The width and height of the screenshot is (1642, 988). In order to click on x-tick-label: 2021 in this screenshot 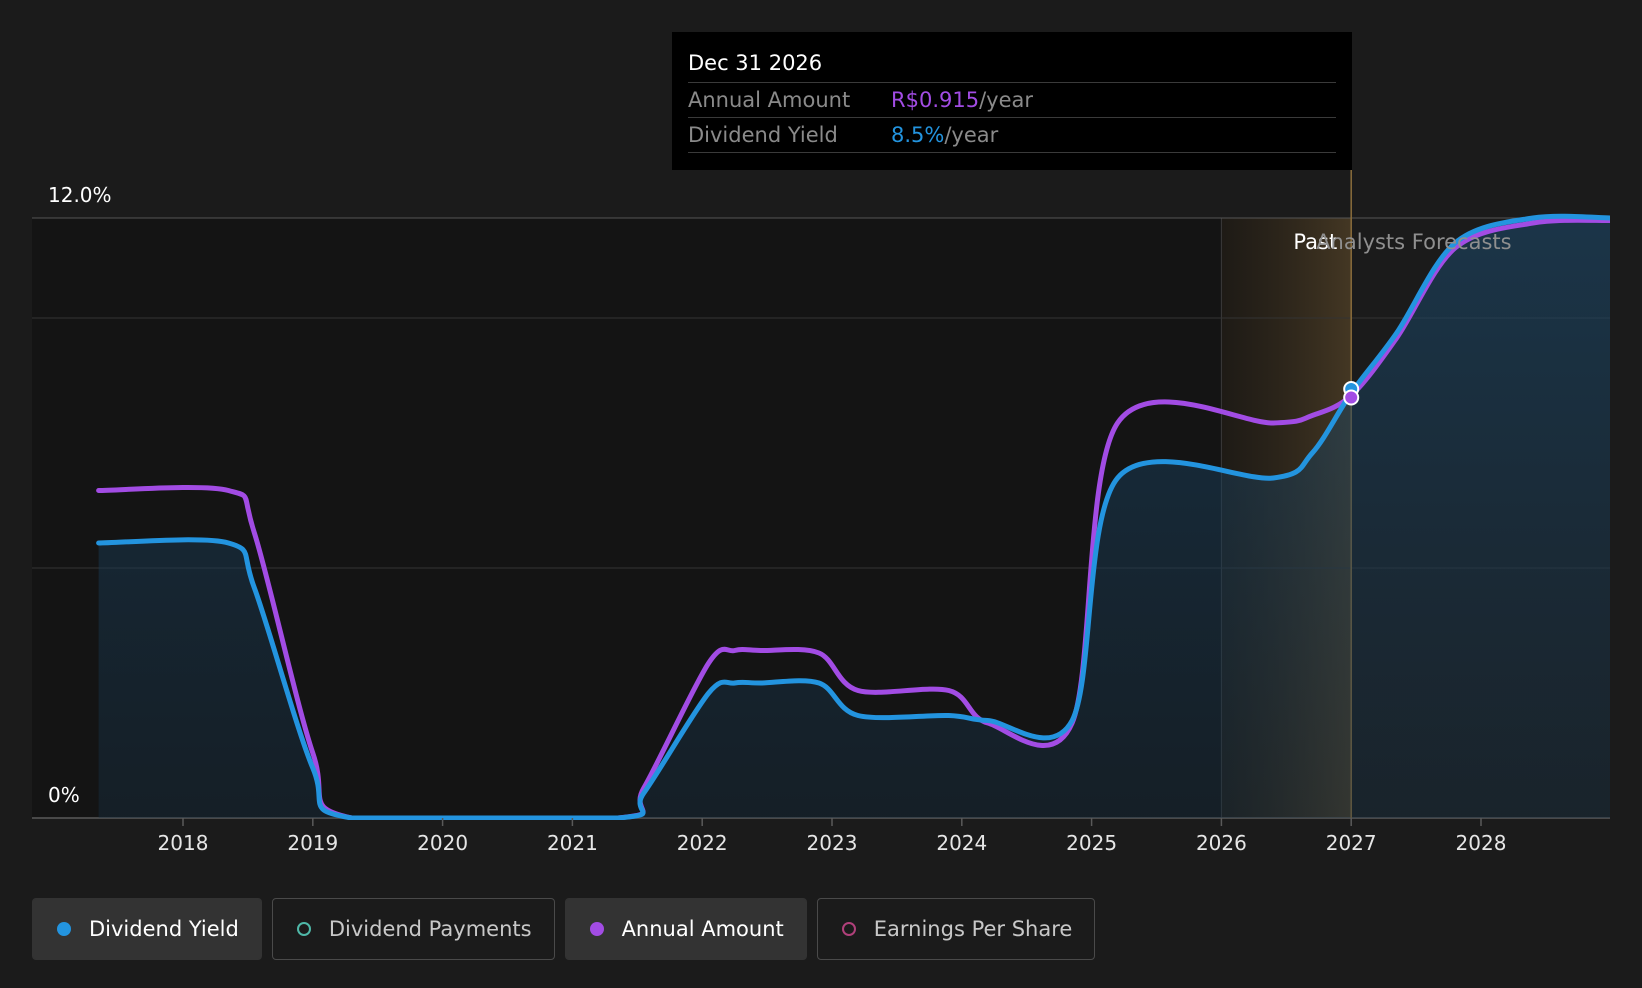, I will do `click(572, 843)`.